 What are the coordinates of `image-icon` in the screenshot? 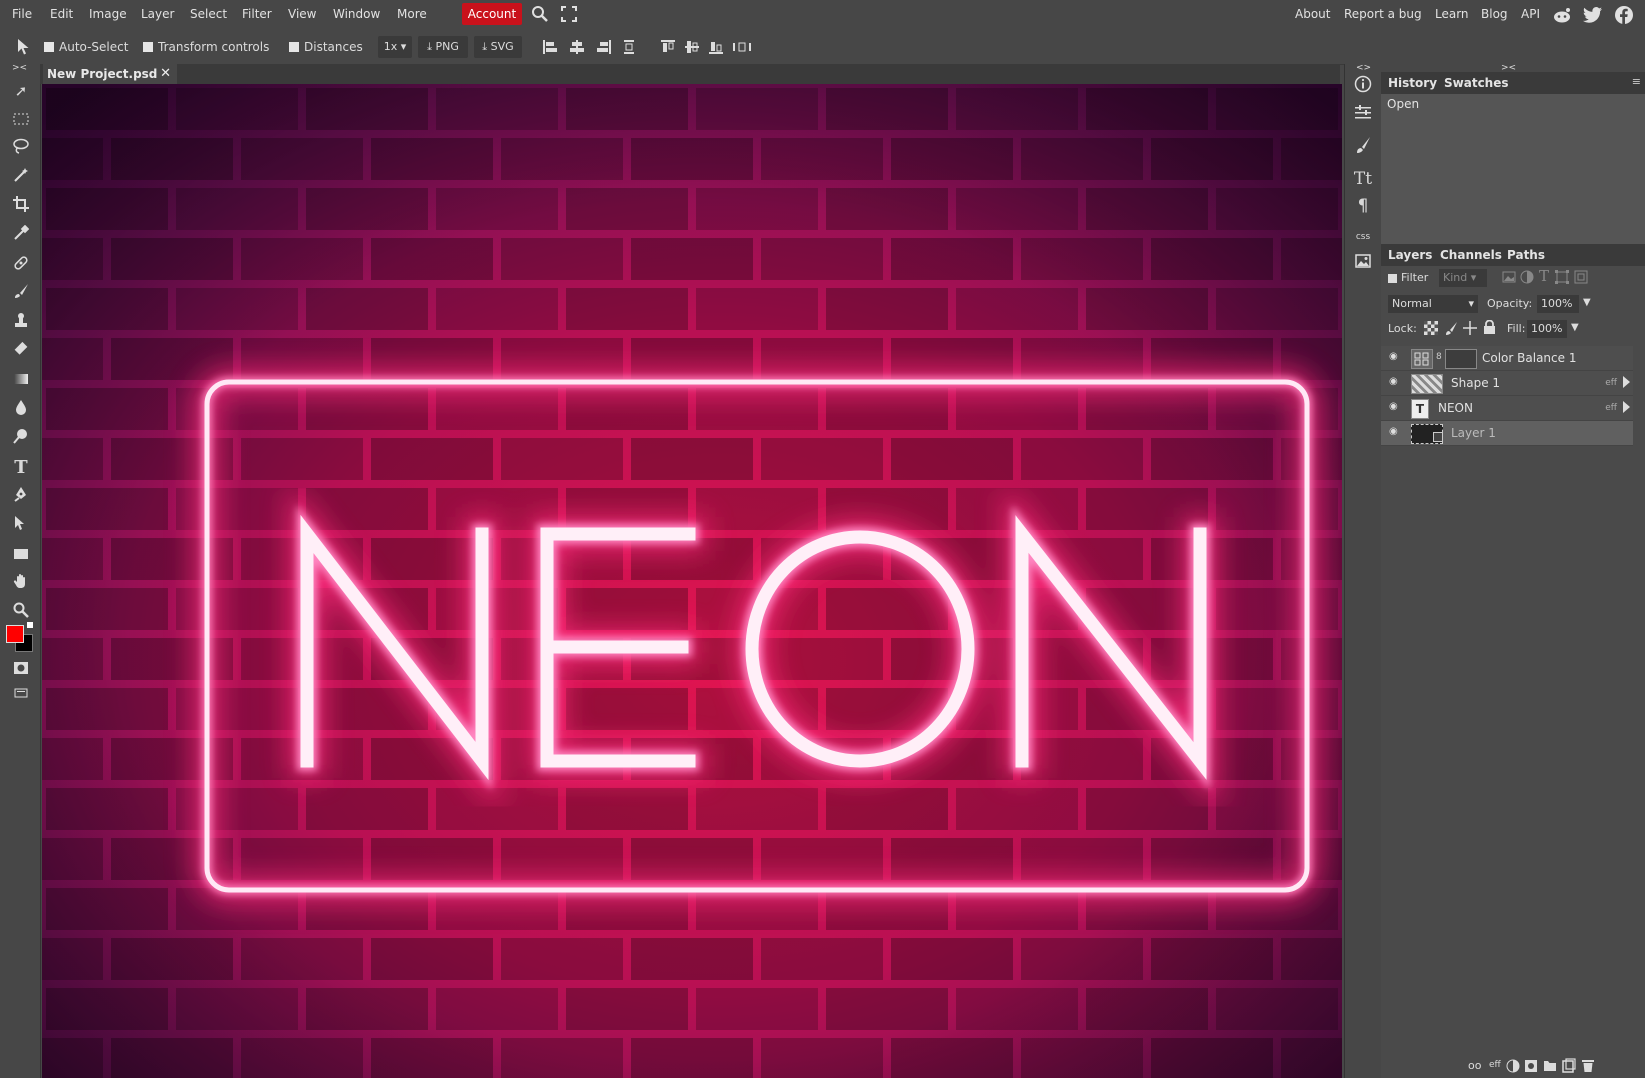 It's located at (1363, 263).